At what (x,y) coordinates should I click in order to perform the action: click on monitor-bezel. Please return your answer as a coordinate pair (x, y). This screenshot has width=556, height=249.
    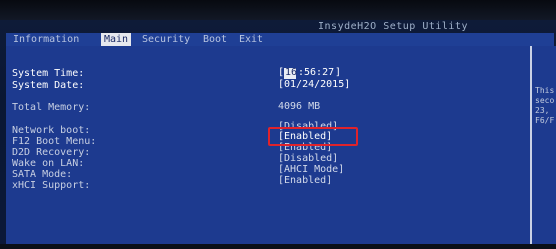
    Looking at the image, I should click on (278, 10).